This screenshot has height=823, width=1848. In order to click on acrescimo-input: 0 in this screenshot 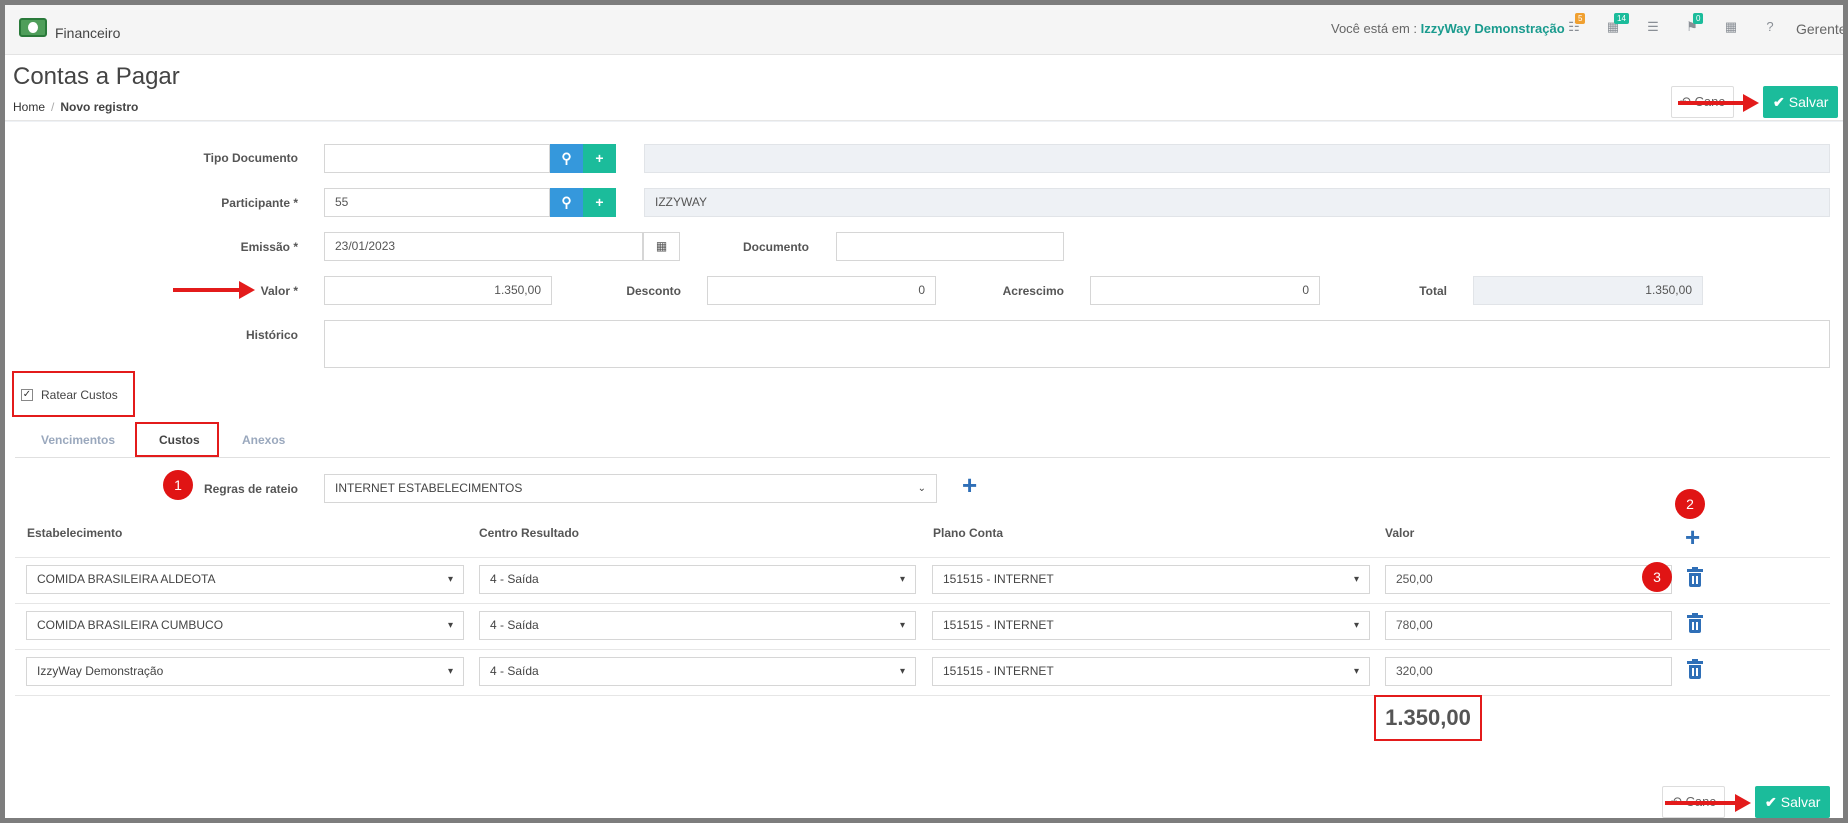, I will do `click(1205, 290)`.